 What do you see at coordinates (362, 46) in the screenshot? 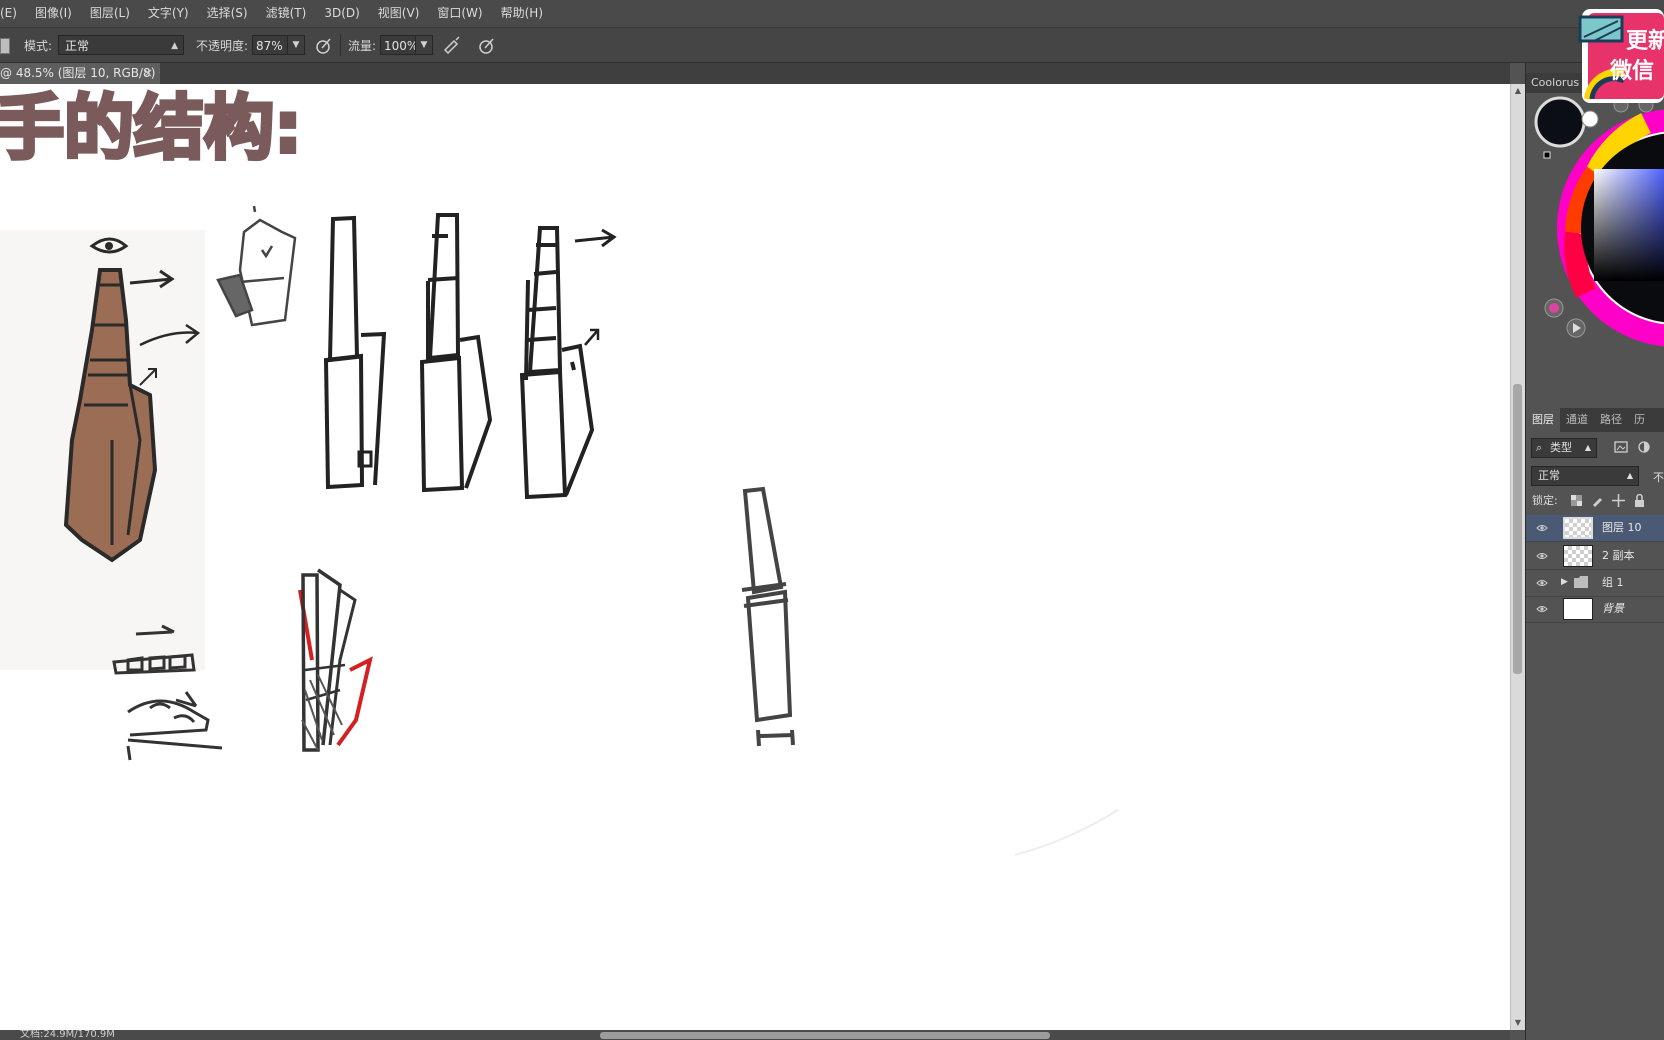
I see `flow-label: 流量:` at bounding box center [362, 46].